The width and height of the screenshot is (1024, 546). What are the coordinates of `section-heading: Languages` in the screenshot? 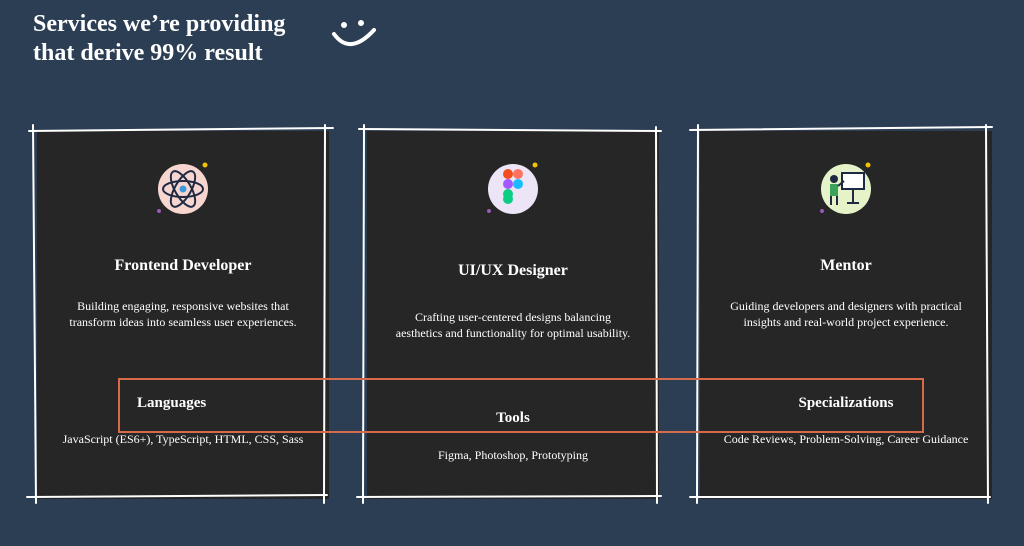 It's located at (172, 403).